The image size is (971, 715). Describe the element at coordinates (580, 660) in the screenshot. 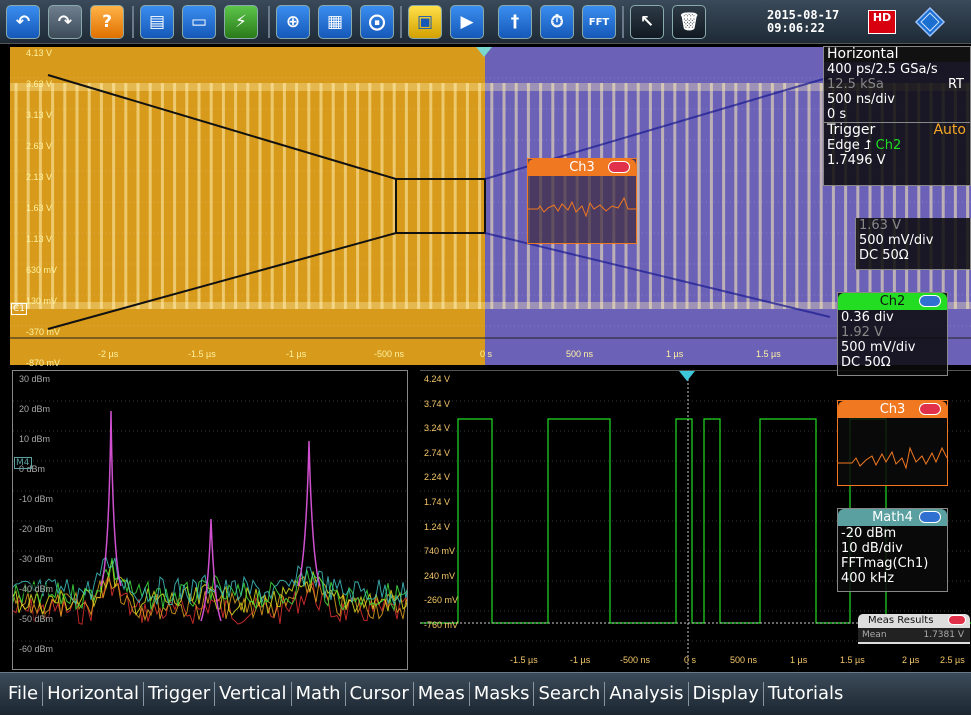

I see `ch2-x-axis-label: -1 µs` at that location.